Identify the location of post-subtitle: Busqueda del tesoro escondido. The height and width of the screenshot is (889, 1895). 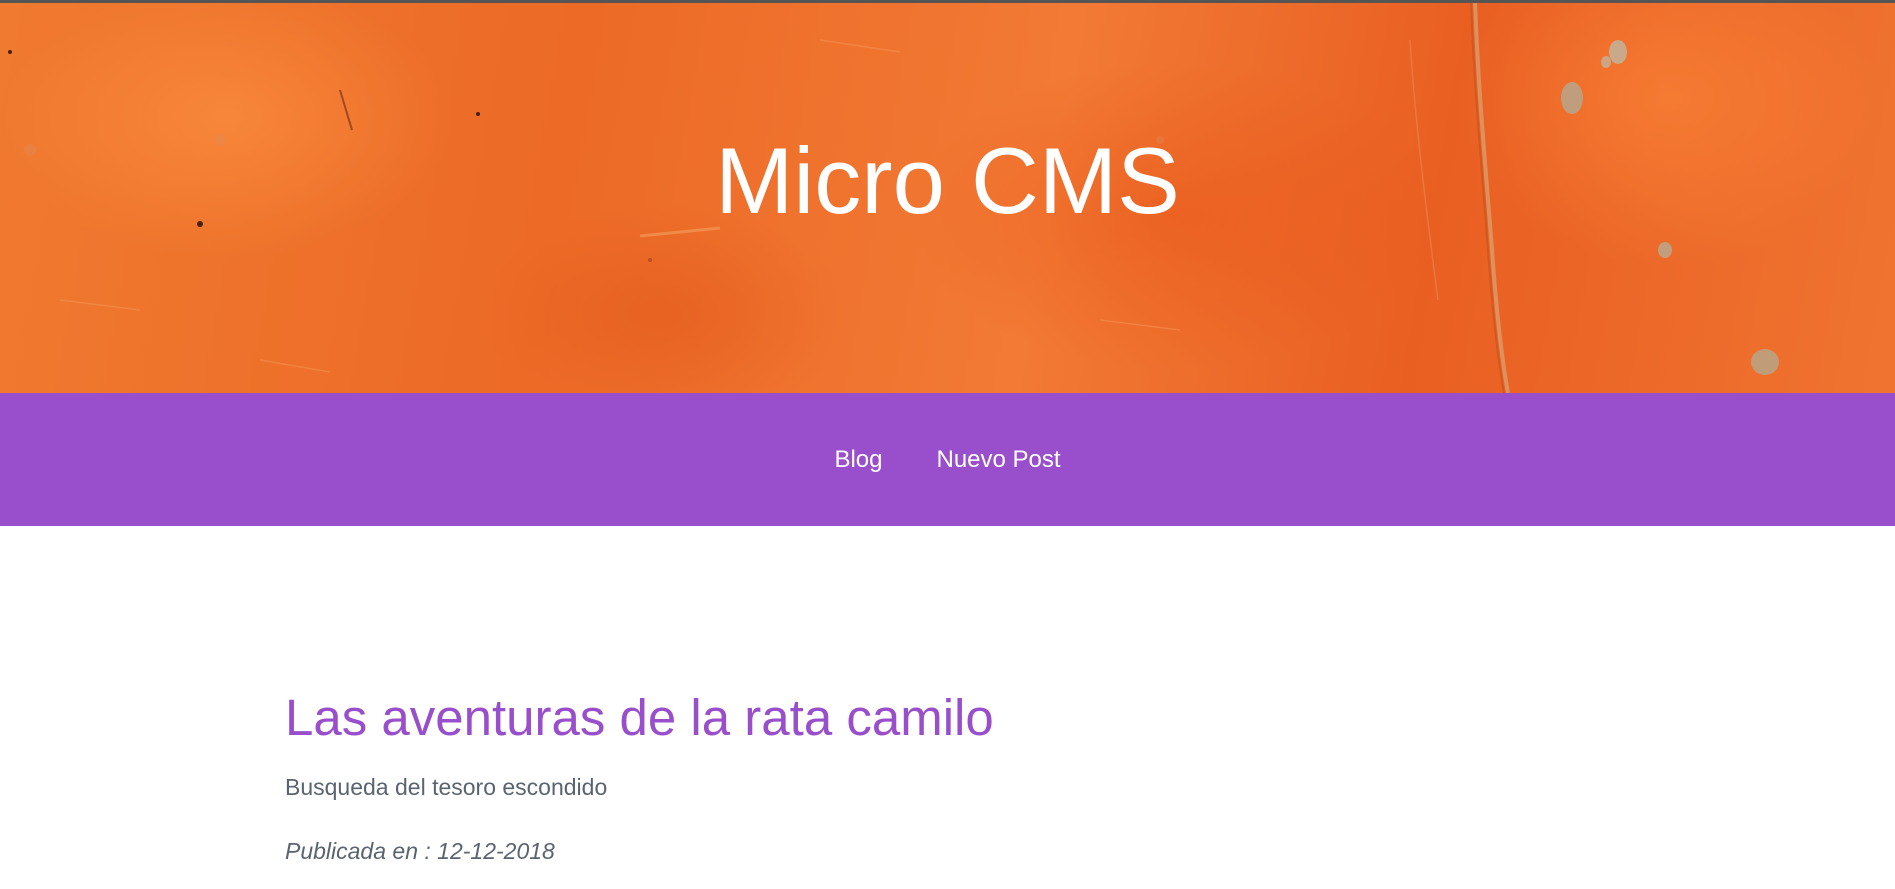
(446, 787).